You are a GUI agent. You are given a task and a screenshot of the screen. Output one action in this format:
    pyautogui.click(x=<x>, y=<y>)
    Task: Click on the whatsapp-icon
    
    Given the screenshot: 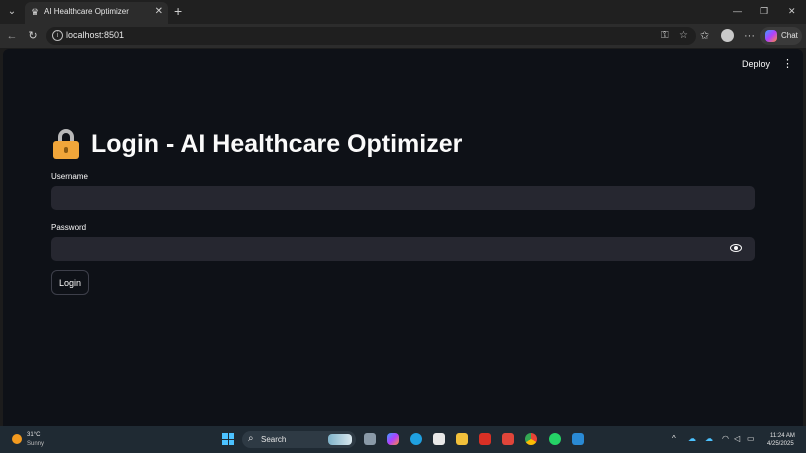 What is the action you would take?
    pyautogui.click(x=555, y=439)
    